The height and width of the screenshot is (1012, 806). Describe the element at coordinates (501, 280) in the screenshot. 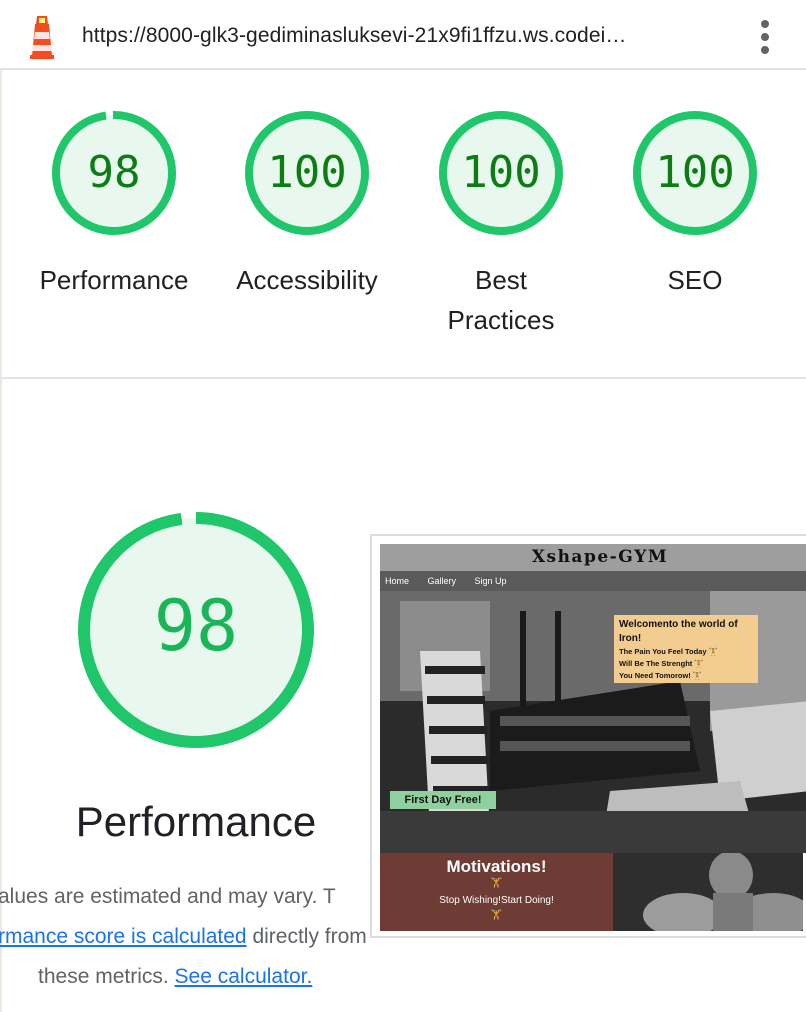

I see `gauge-label-line1: Best` at that location.